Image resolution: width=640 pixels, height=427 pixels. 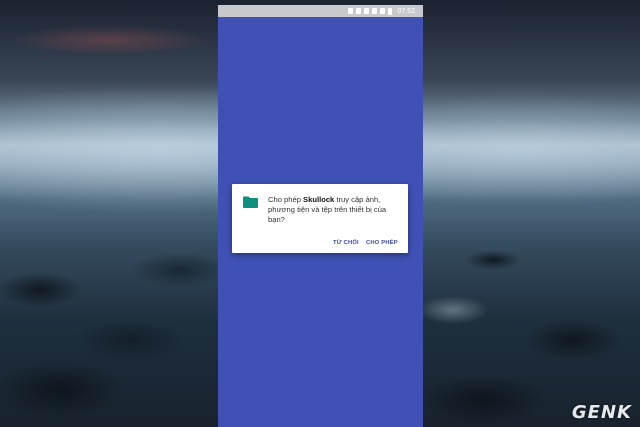 What do you see at coordinates (319, 199) in the screenshot?
I see `app-name: Skullock` at bounding box center [319, 199].